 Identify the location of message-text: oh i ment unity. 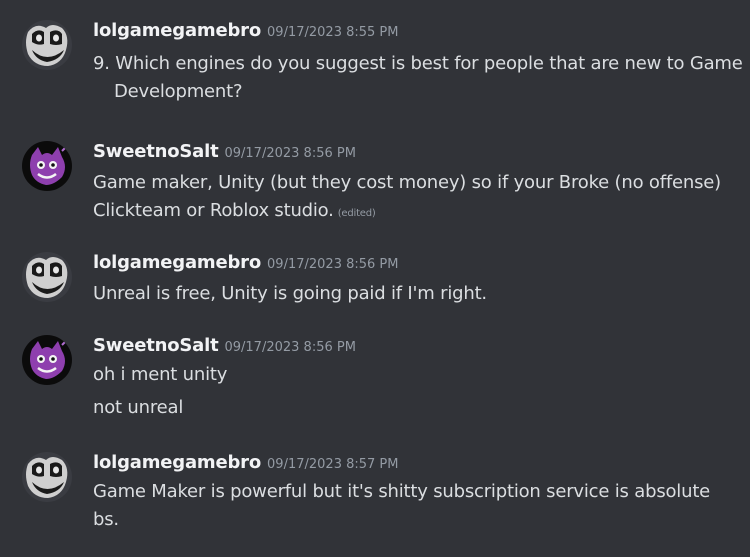
(160, 374).